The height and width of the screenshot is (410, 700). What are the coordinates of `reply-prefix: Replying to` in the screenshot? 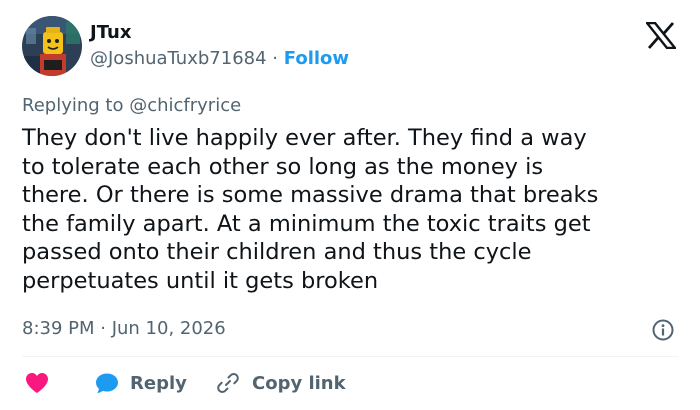 It's located at (73, 105).